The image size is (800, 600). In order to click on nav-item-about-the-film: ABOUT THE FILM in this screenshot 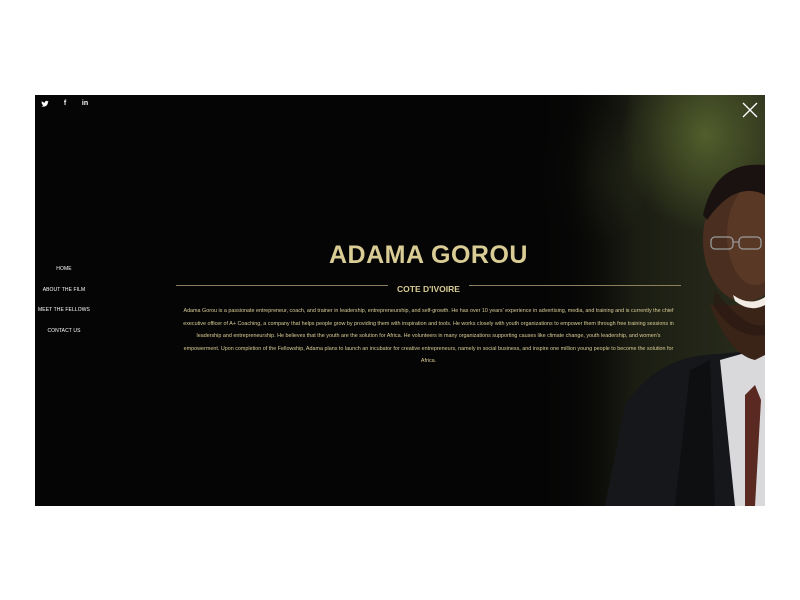, I will do `click(64, 296)`.